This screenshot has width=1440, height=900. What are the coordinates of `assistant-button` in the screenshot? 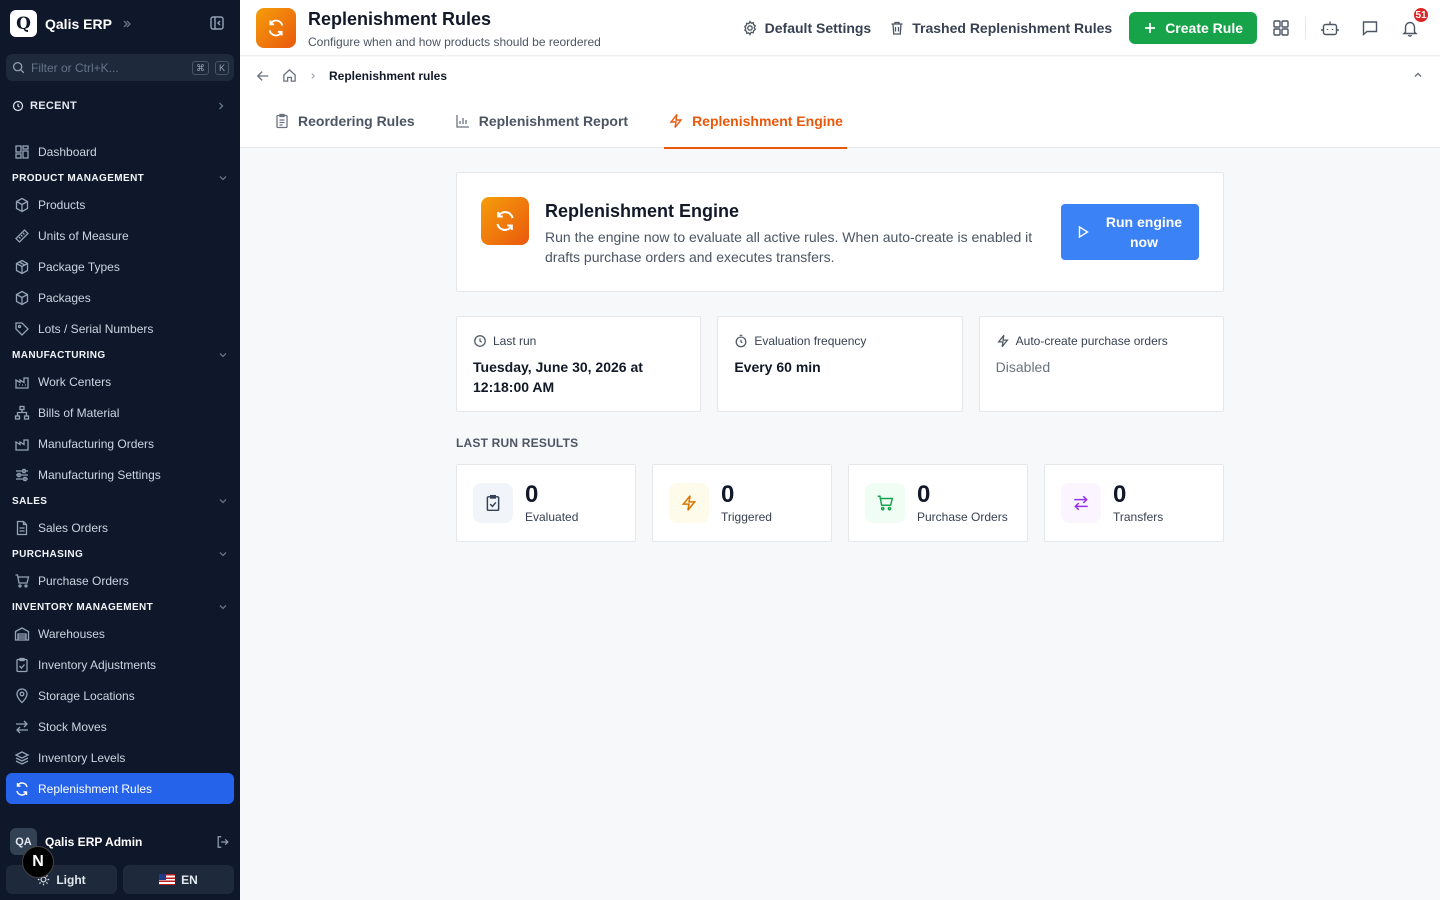 It's located at (1330, 28).